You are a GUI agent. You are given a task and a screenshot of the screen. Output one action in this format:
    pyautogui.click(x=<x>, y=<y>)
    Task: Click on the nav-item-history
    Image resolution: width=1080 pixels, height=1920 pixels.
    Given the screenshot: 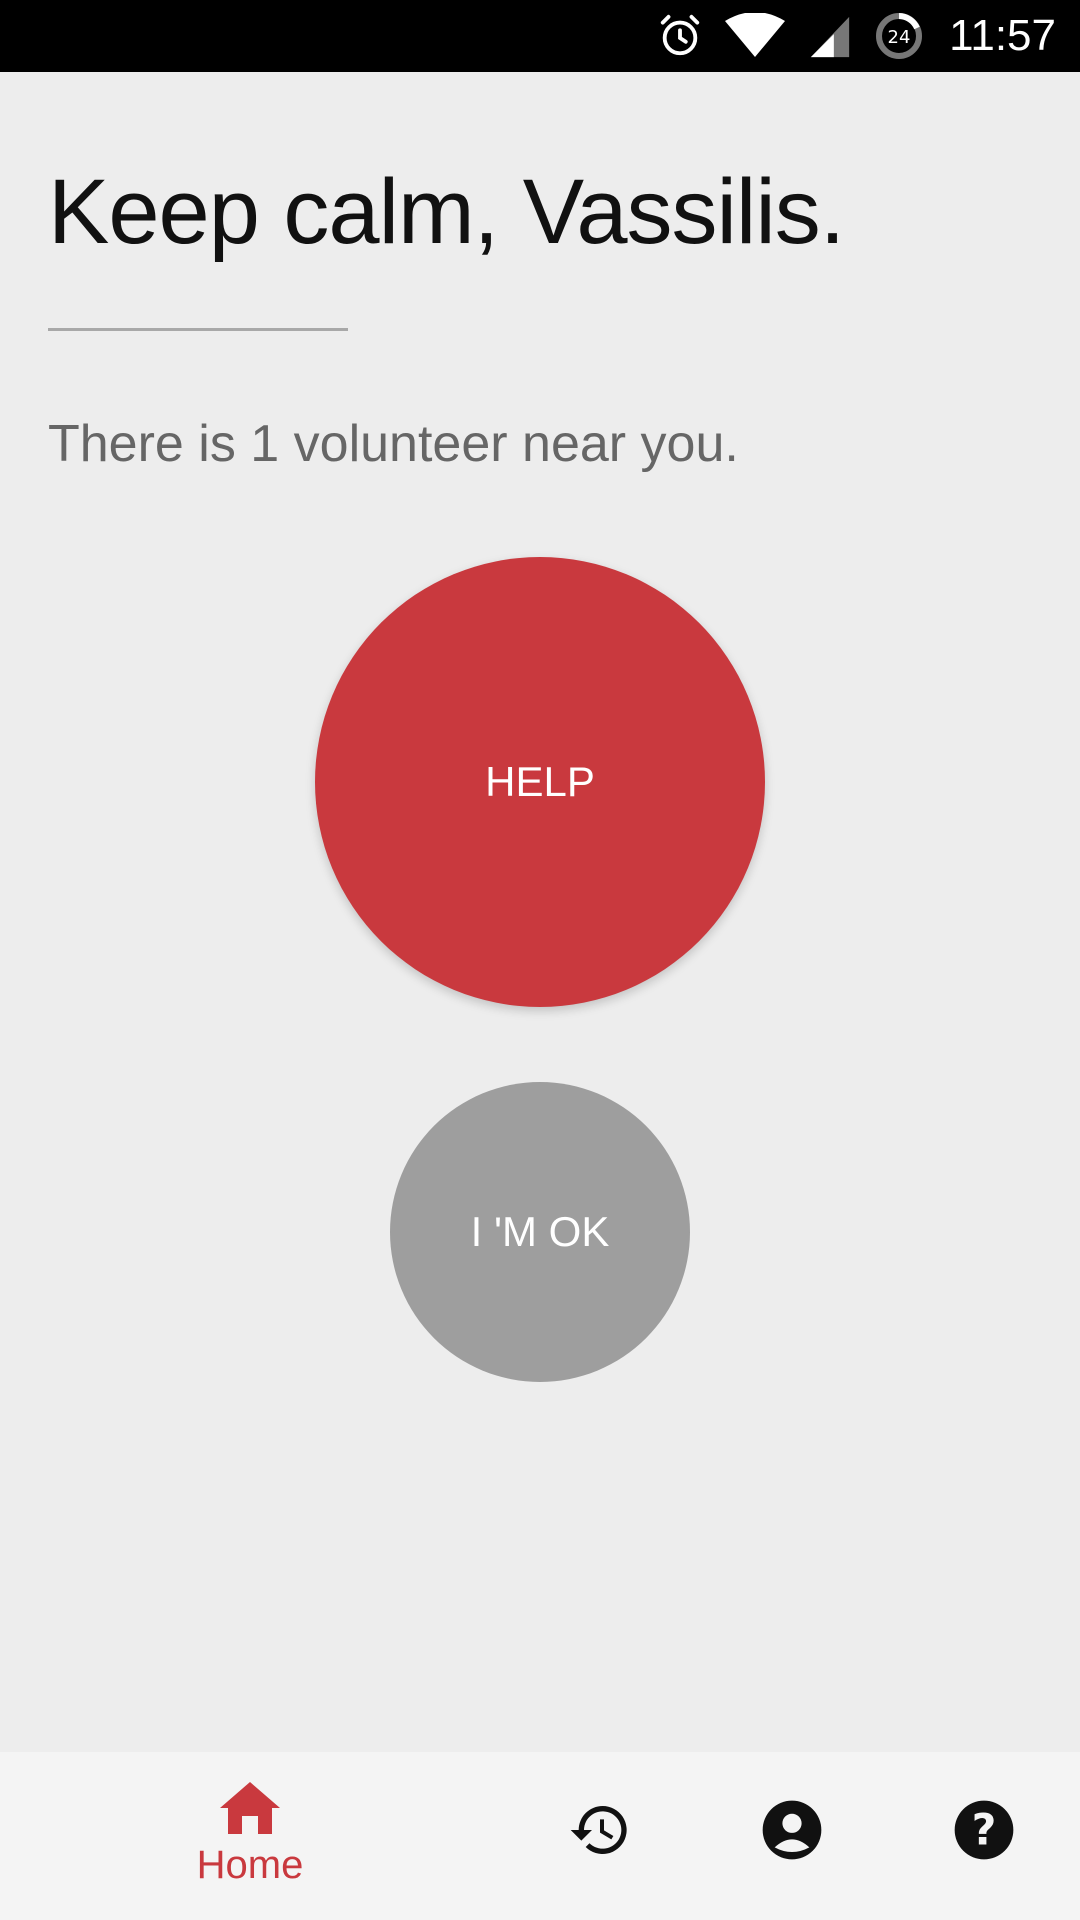 What is the action you would take?
    pyautogui.click(x=600, y=1832)
    